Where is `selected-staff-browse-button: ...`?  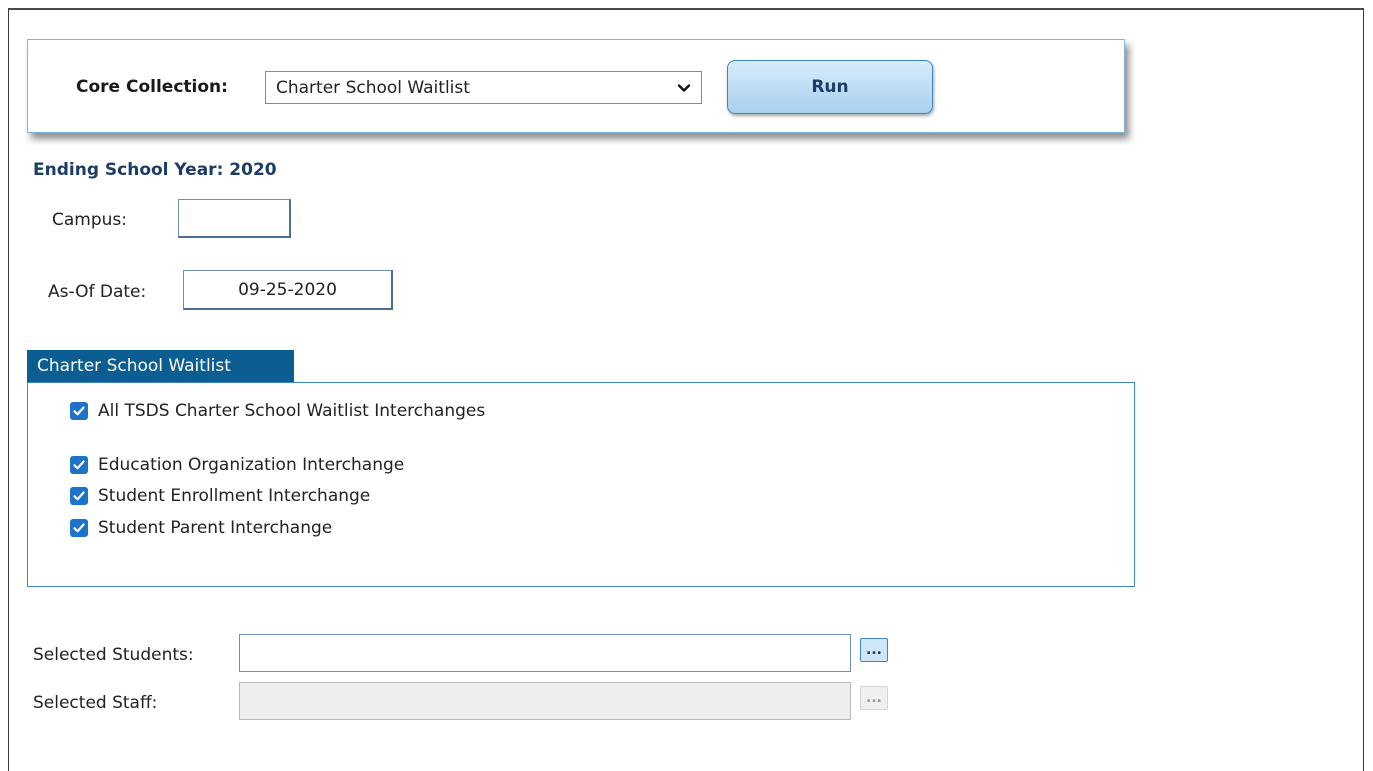 selected-staff-browse-button: ... is located at coordinates (874, 698).